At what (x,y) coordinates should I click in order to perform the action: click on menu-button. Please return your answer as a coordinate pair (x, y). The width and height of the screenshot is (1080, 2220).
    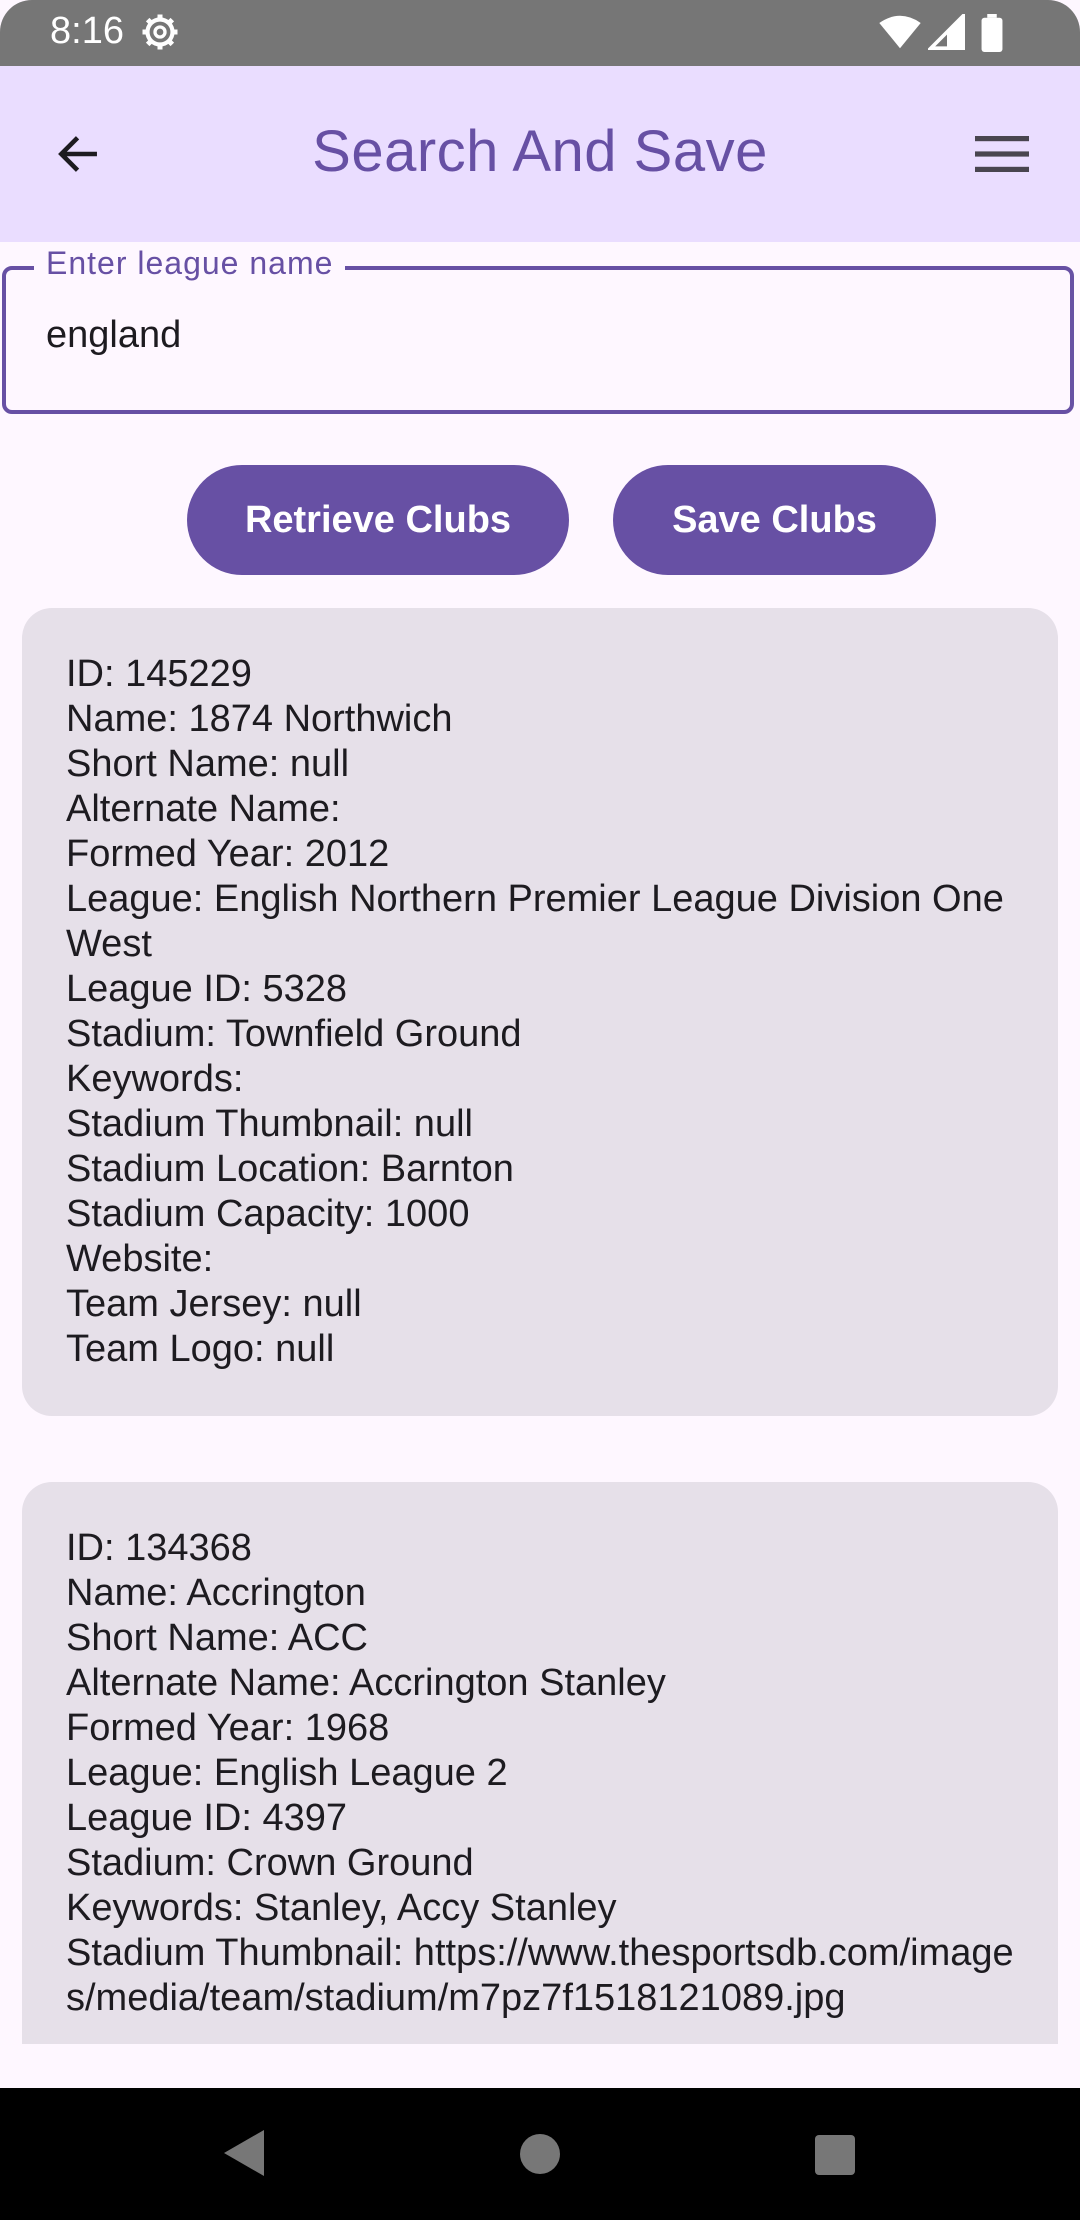
    Looking at the image, I should click on (1002, 156).